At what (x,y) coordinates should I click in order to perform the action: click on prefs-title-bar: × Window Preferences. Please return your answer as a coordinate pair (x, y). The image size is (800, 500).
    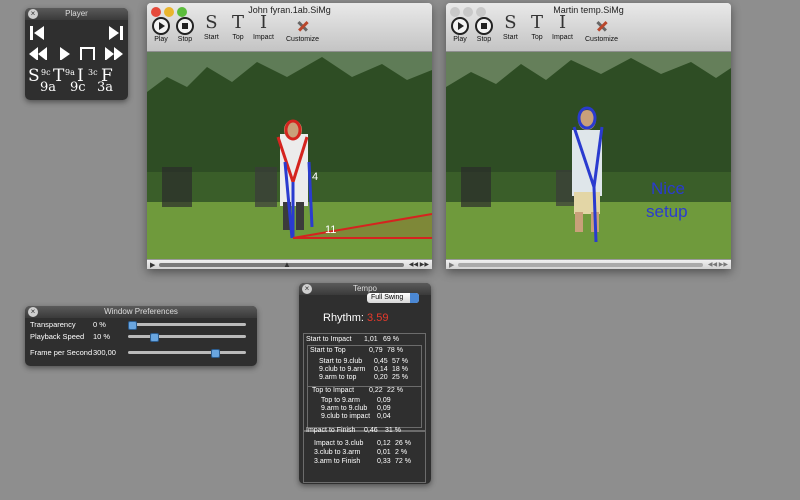
    Looking at the image, I should click on (141, 312).